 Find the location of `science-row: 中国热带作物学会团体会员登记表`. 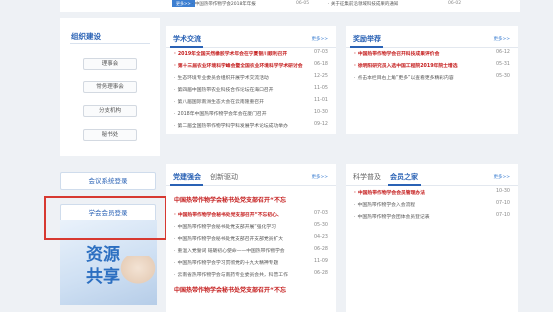

science-row: 中国热带作物学会团体会员登记表 is located at coordinates (429, 216).